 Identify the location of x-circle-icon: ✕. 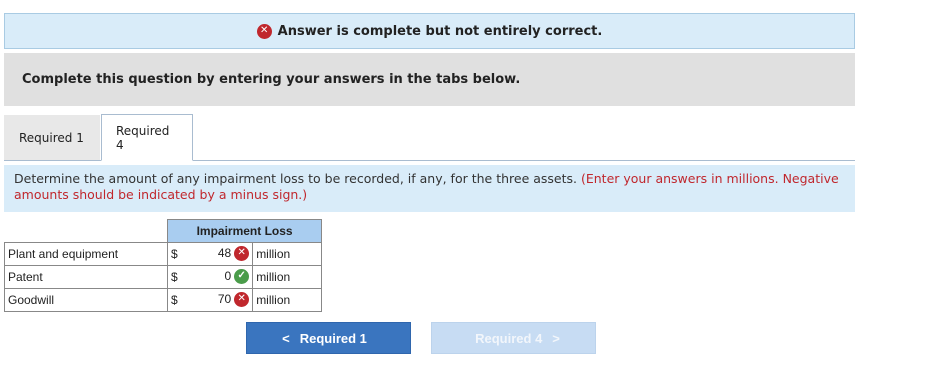
(264, 31).